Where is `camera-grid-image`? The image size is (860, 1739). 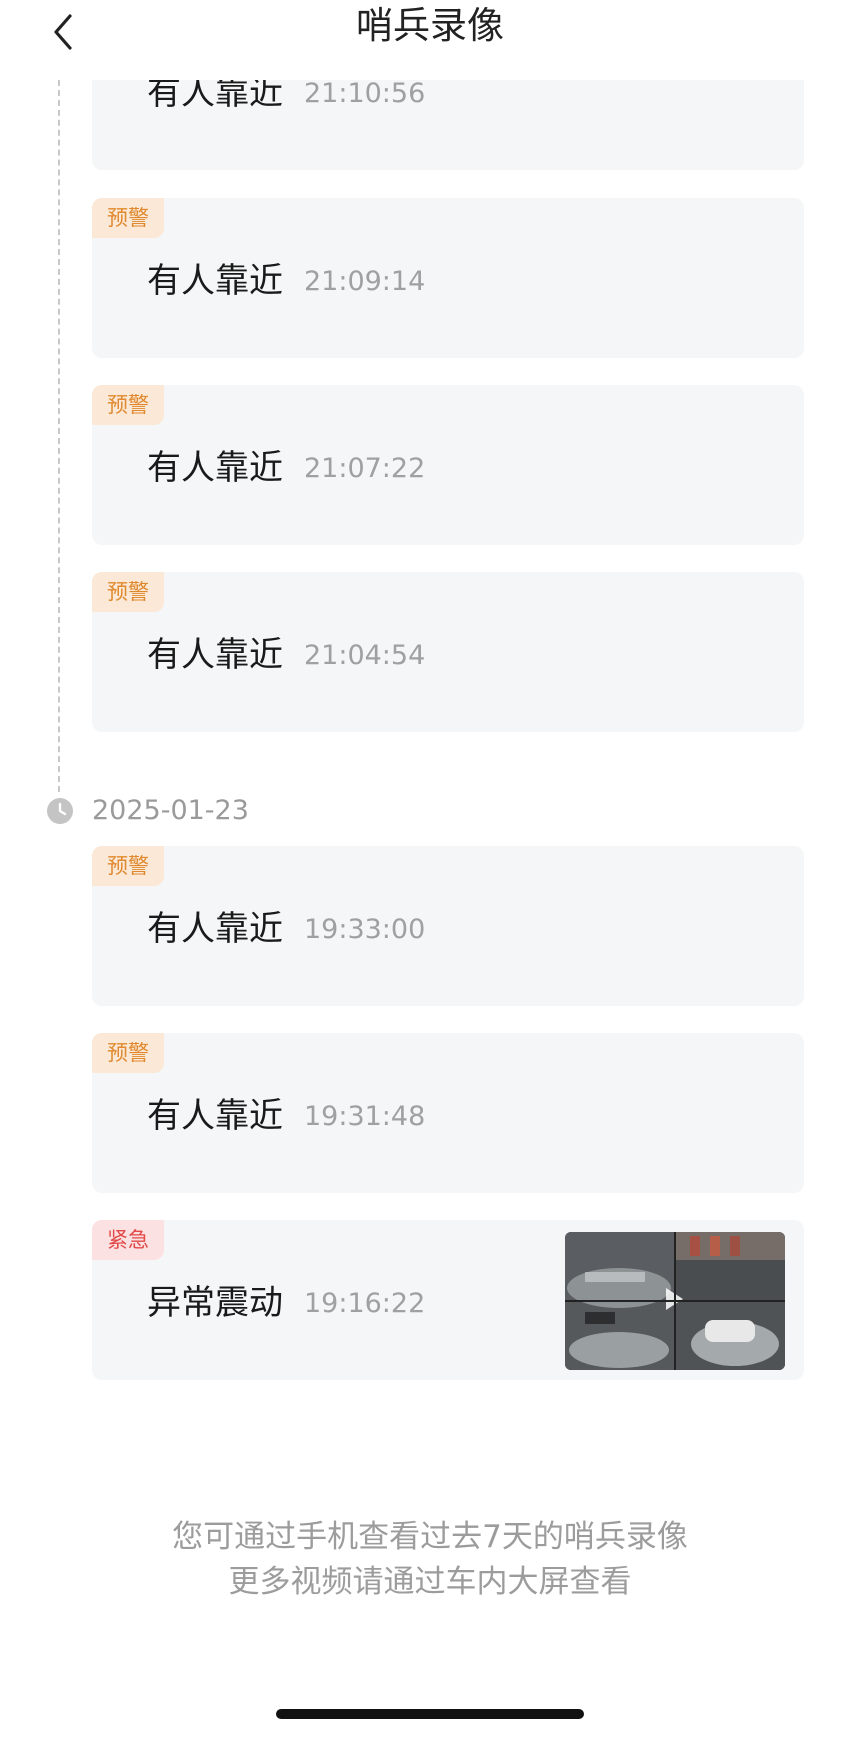 camera-grid-image is located at coordinates (675, 1301).